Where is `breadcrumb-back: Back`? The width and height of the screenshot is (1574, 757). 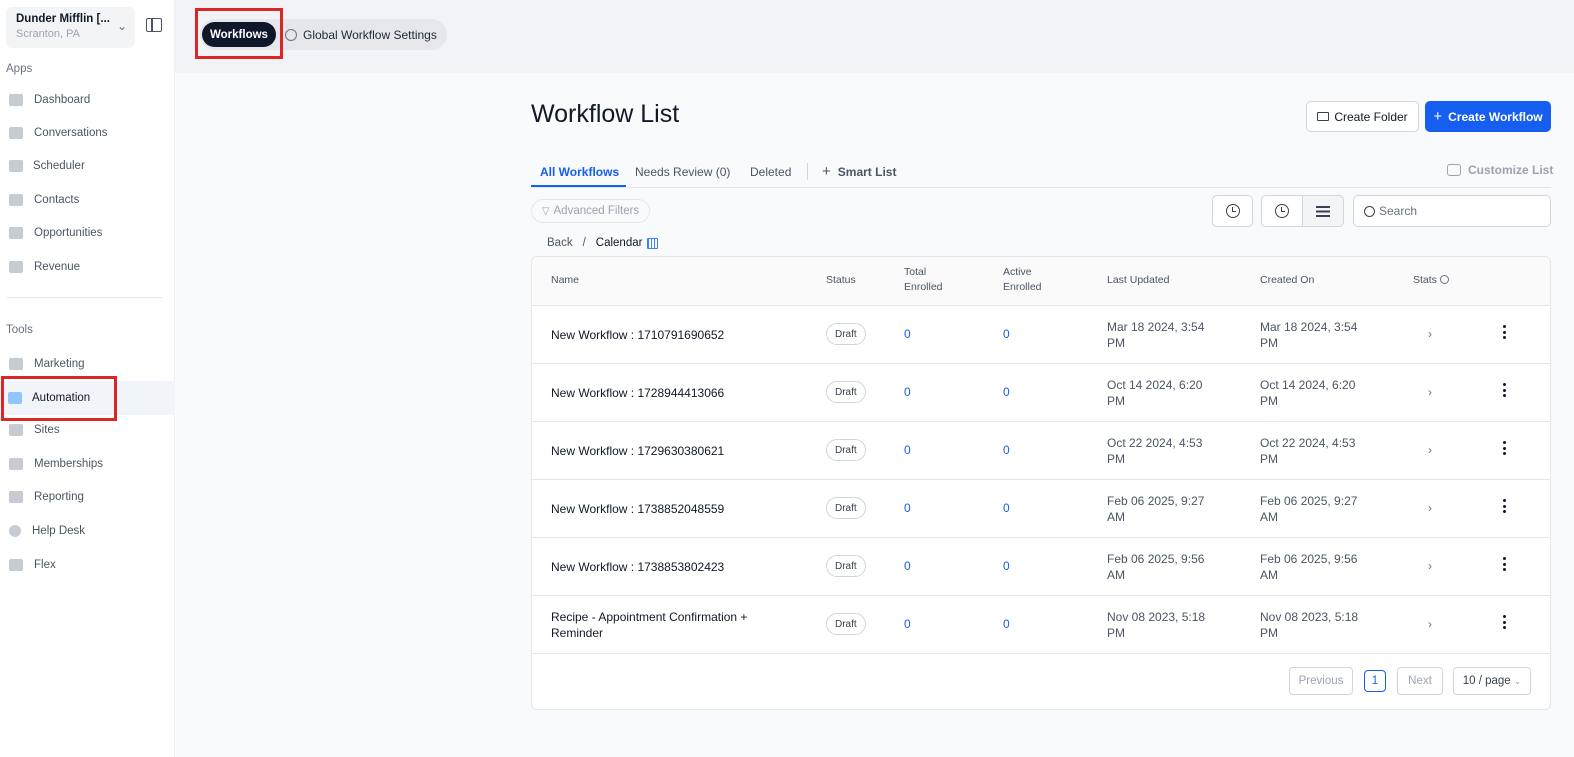
breadcrumb-back: Back is located at coordinates (560, 243).